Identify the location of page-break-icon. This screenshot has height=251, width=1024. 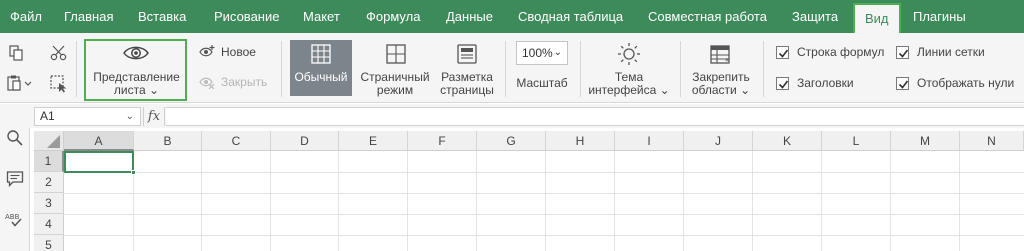
(396, 55).